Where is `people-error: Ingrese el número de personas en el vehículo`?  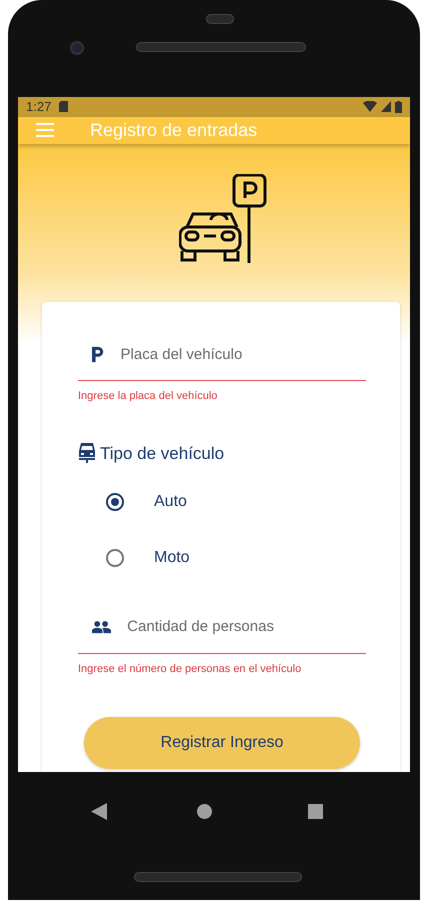
people-error: Ingrese el número de personas en el vehículo is located at coordinates (190, 669).